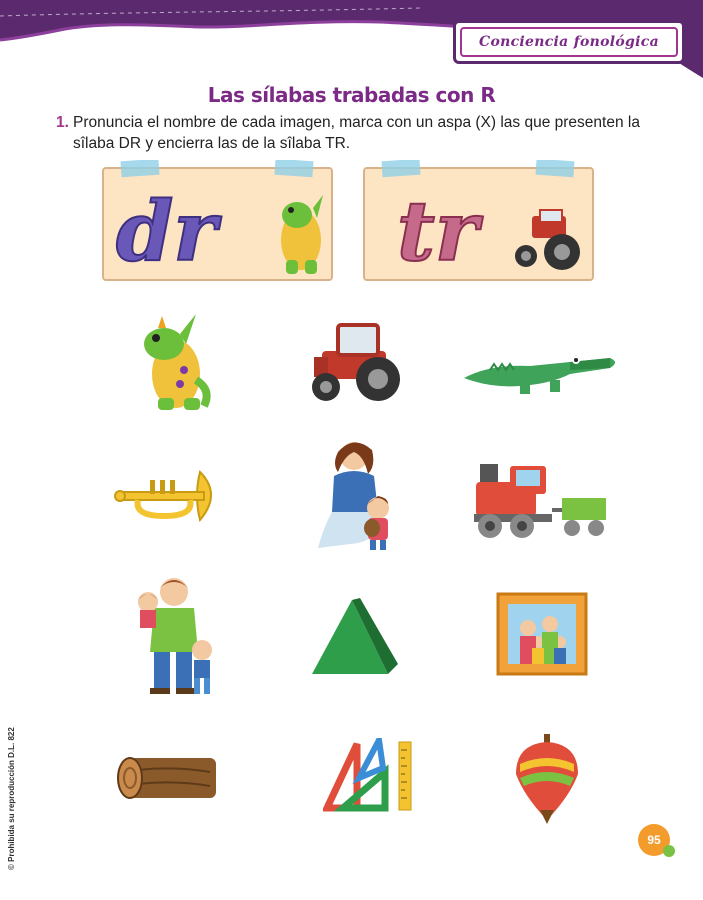  I want to click on page-number: 95, so click(654, 840).